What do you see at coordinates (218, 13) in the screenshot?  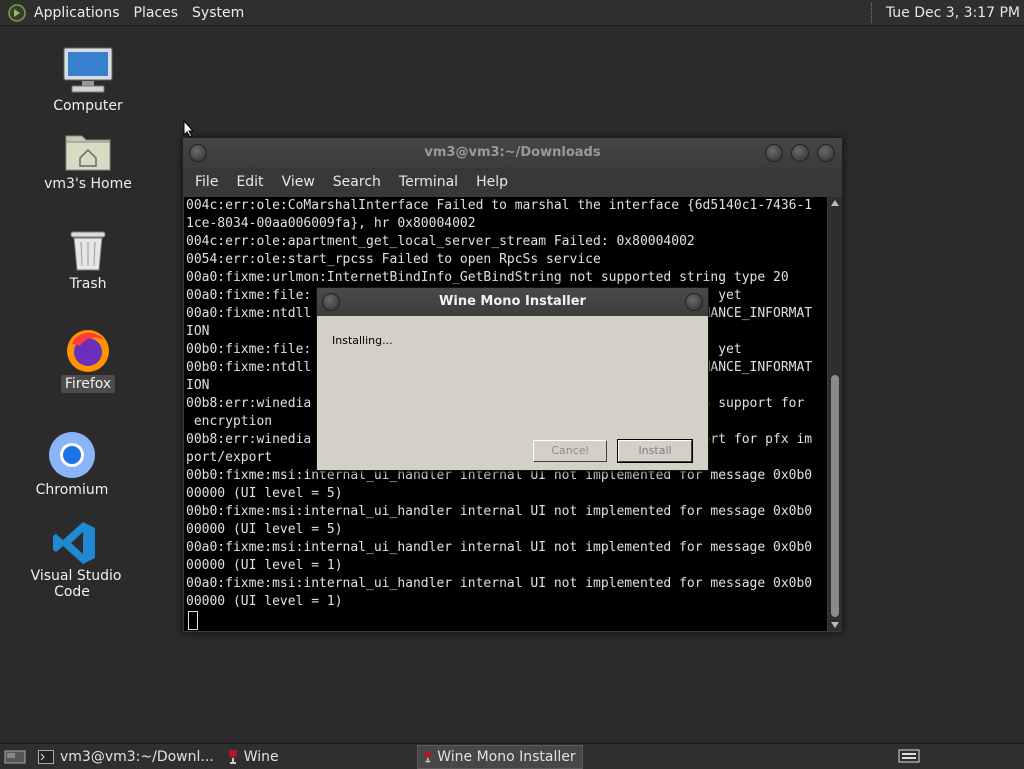 I see `menu-system: System` at bounding box center [218, 13].